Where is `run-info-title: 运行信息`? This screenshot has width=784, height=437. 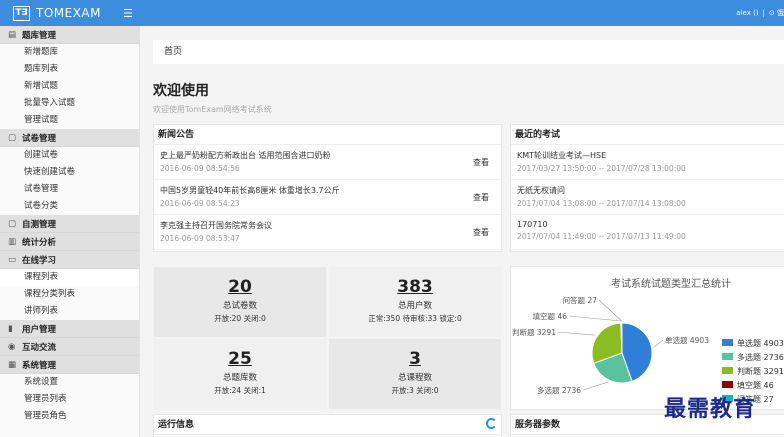 run-info-title: 运行信息 is located at coordinates (327, 425).